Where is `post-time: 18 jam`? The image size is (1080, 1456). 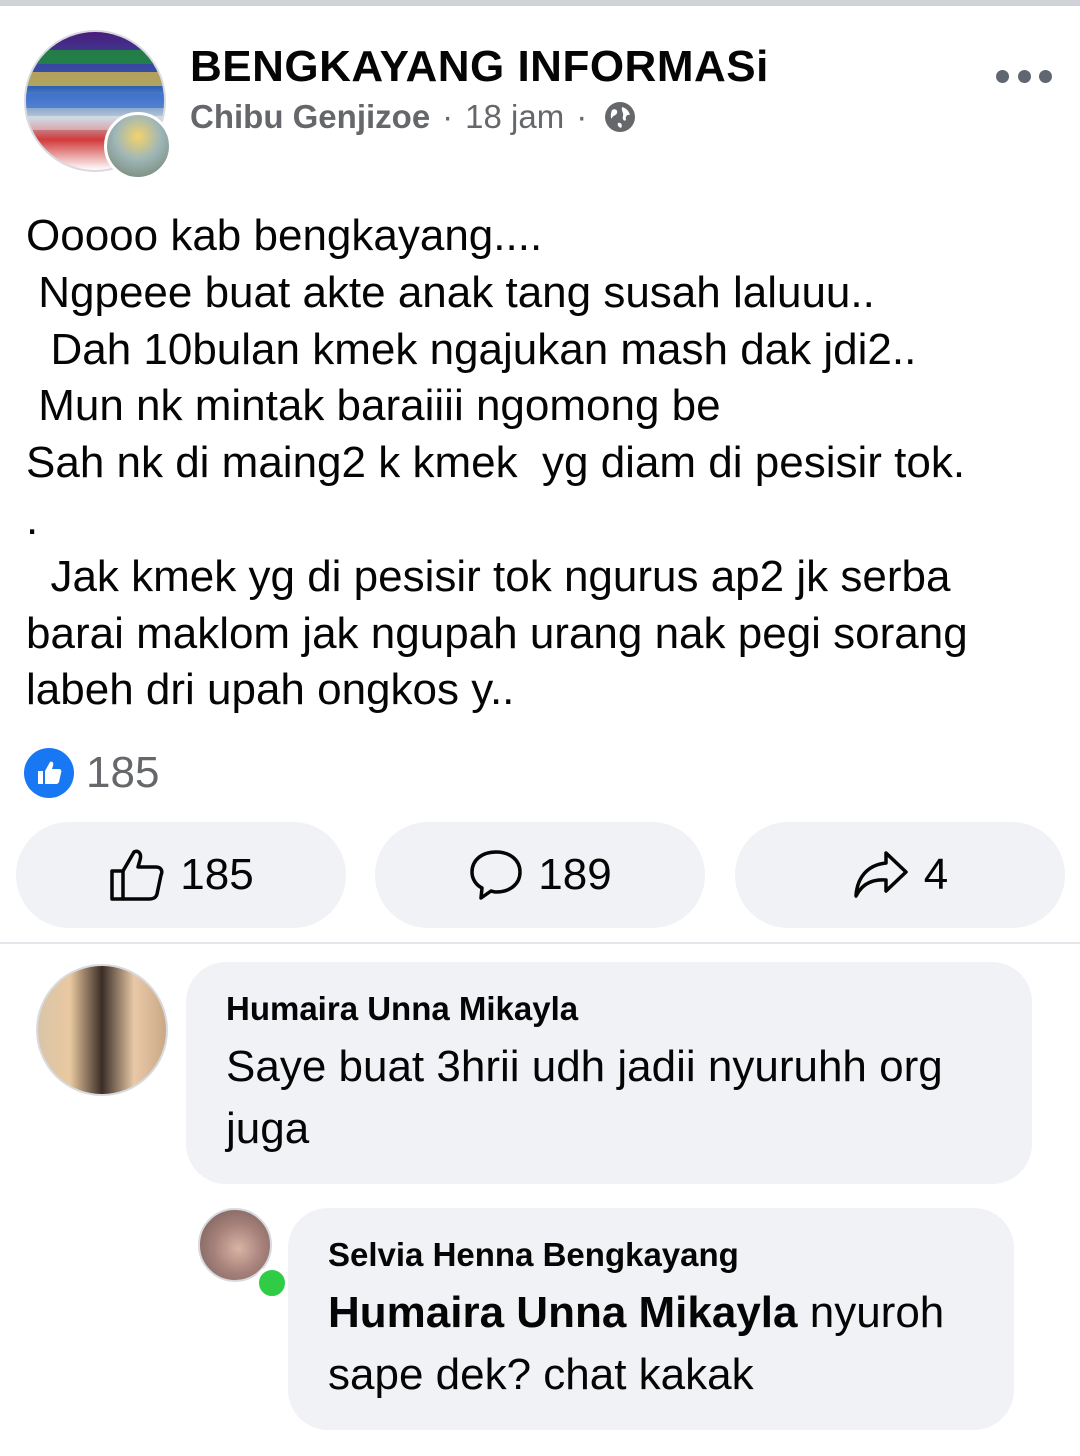
post-time: 18 jam is located at coordinates (514, 117).